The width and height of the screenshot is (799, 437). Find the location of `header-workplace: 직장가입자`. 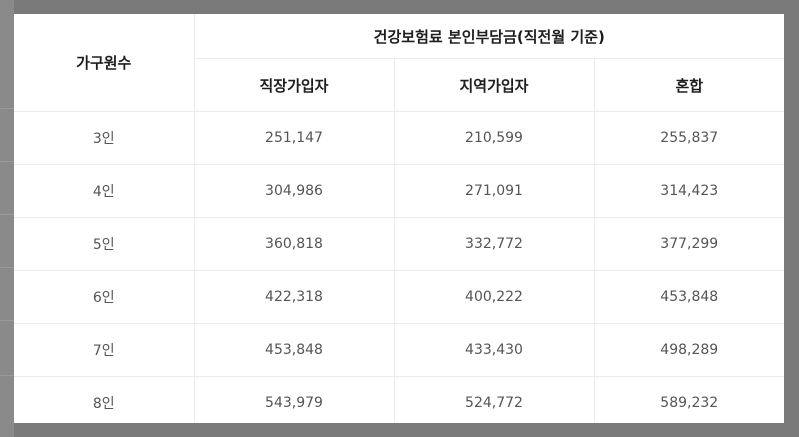

header-workplace: 직장가입자 is located at coordinates (294, 85).